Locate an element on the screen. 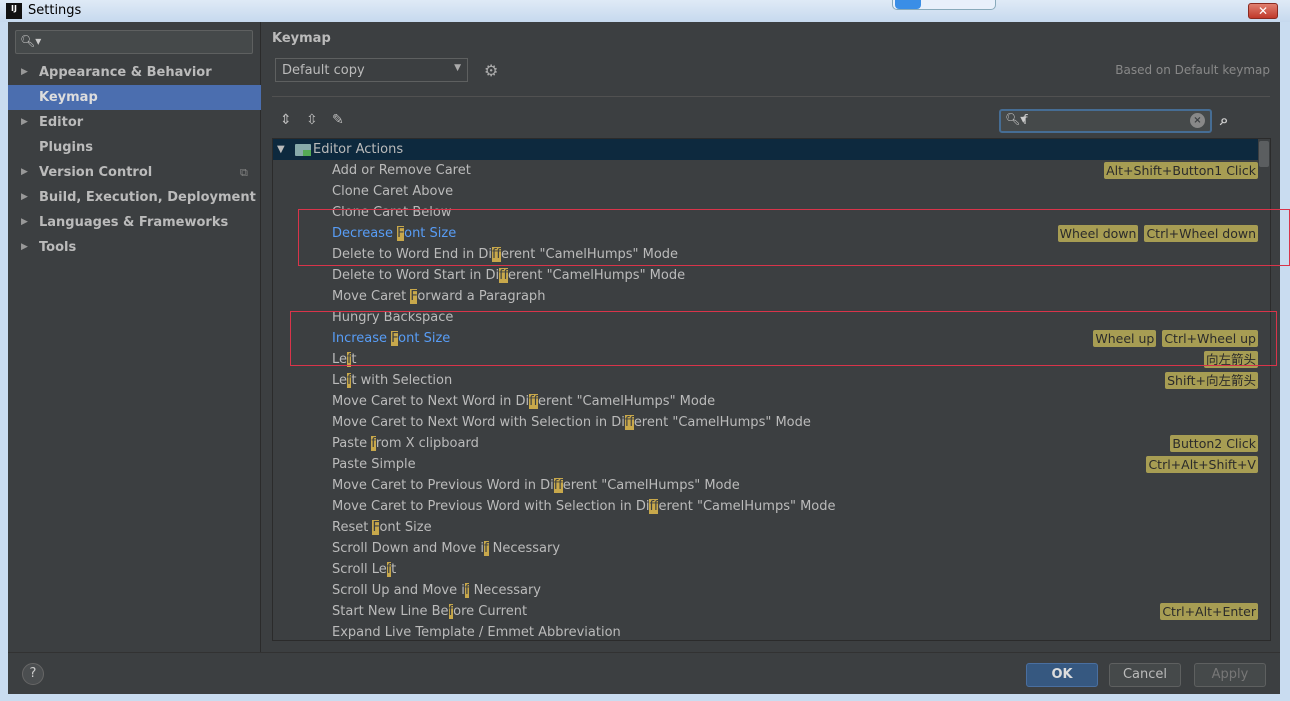 The width and height of the screenshot is (1290, 701). collapse-all-icon: ⇳ is located at coordinates (312, 120).